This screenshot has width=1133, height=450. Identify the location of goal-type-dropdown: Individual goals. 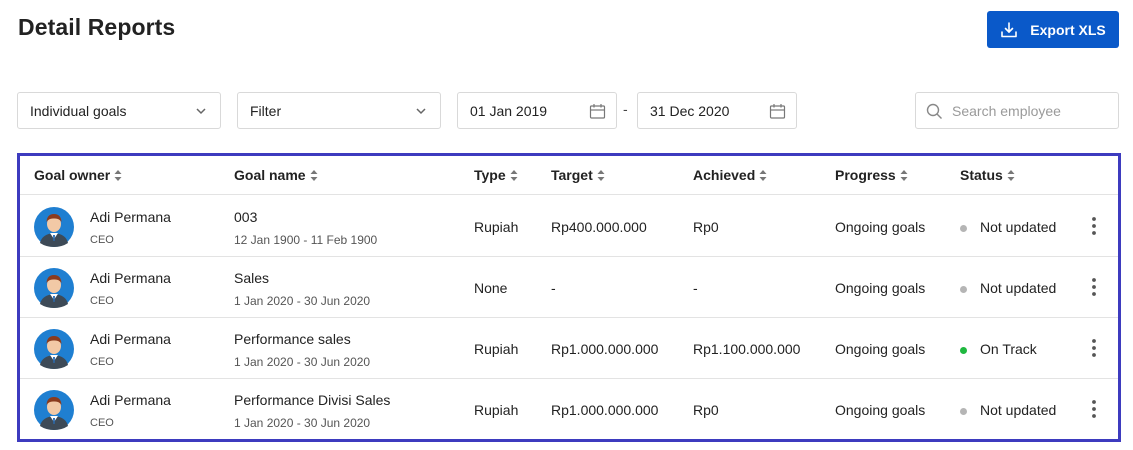
(119, 110).